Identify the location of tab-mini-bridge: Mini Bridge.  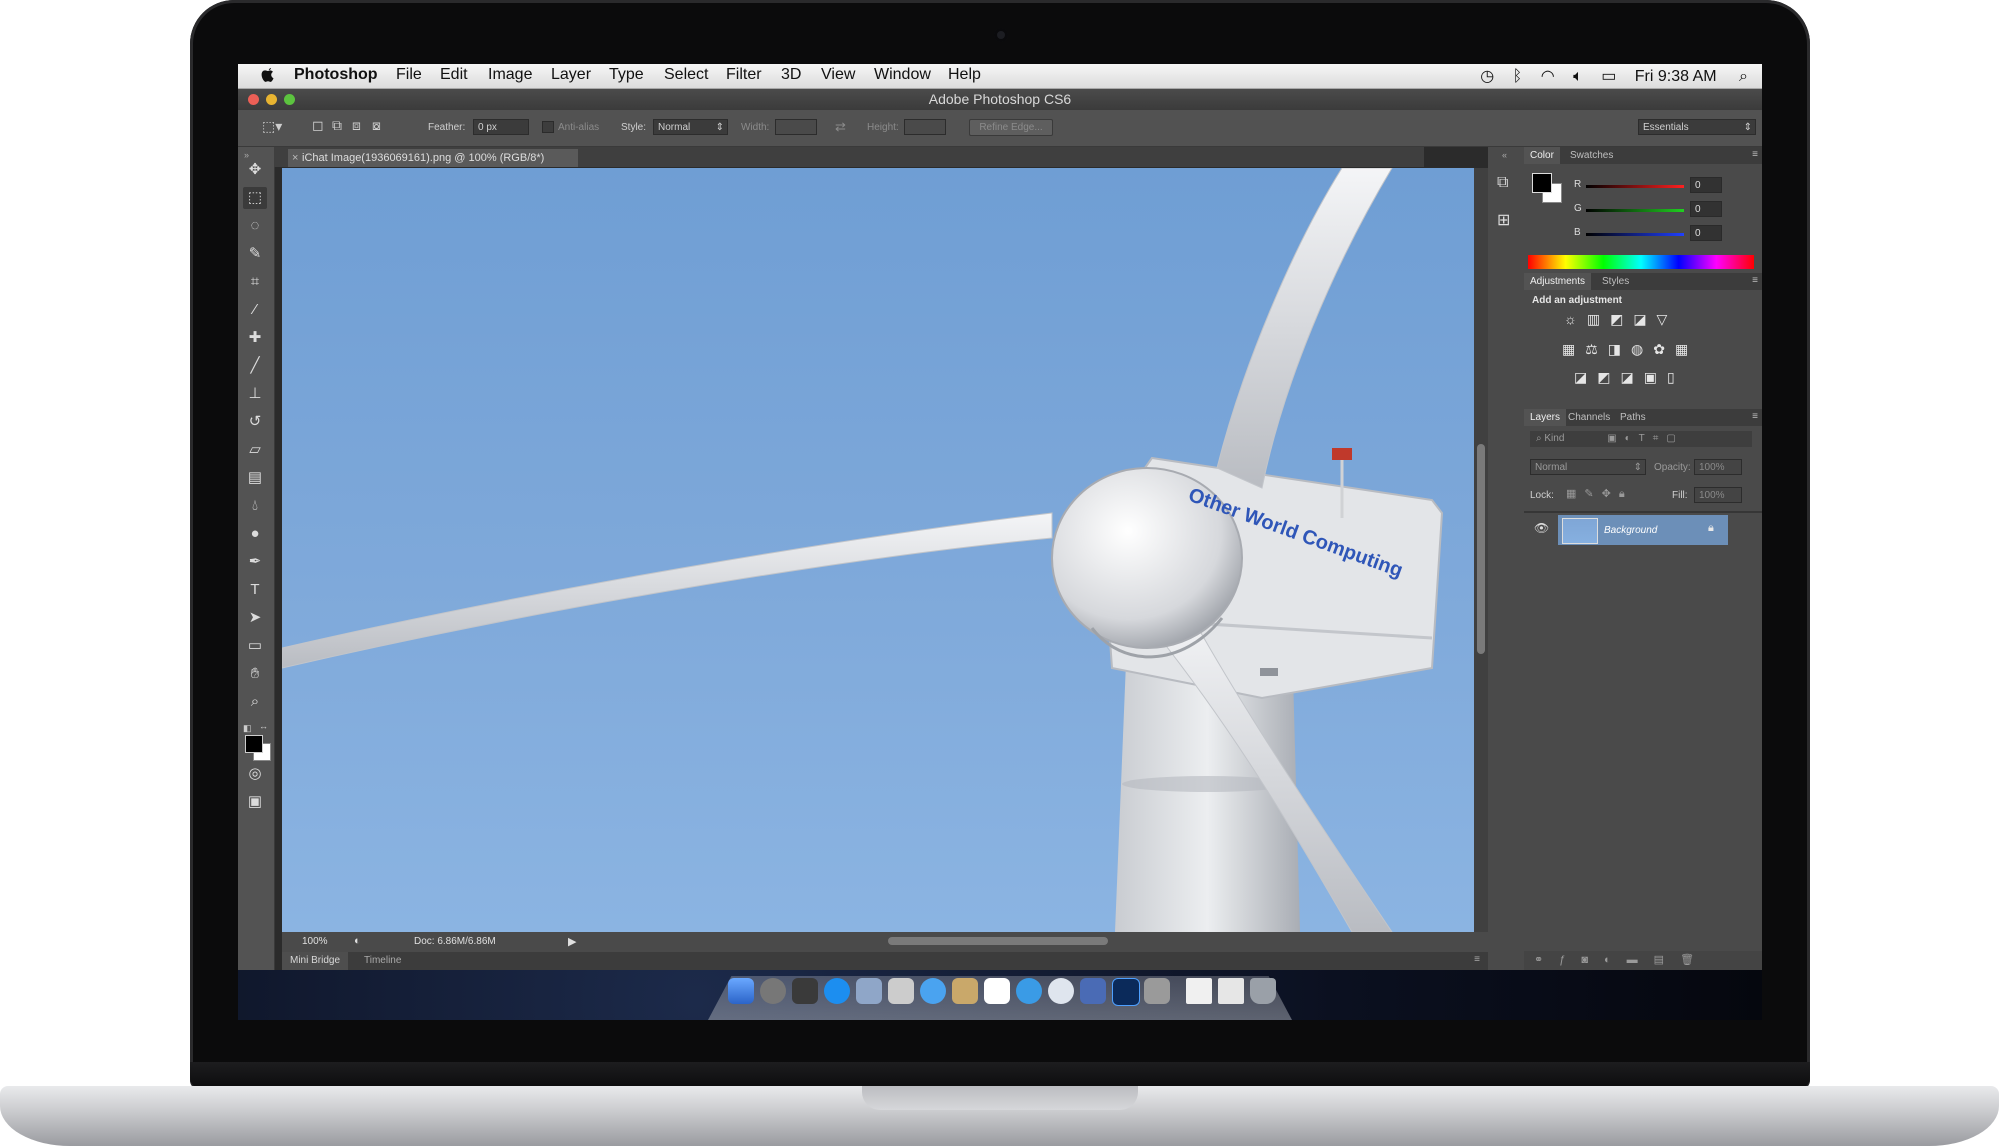
(315, 961).